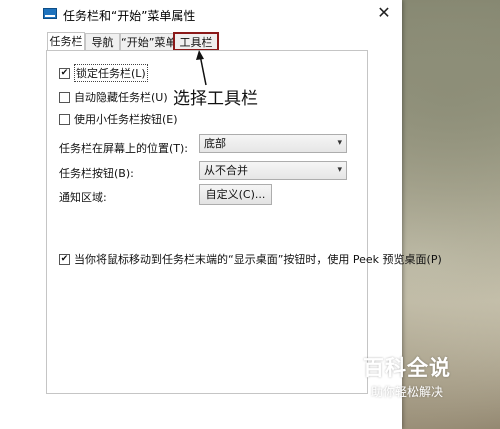 Image resolution: width=500 pixels, height=429 pixels. What do you see at coordinates (148, 41) in the screenshot?
I see `tab-start-menu: “开始”菜单` at bounding box center [148, 41].